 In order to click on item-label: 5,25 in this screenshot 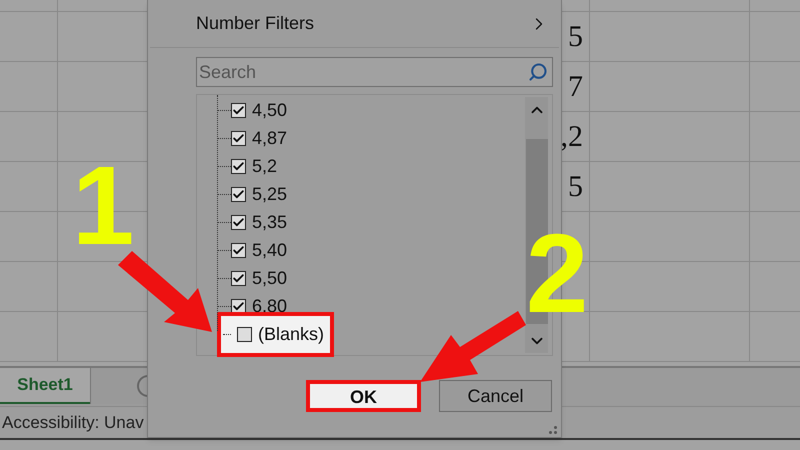, I will do `click(270, 194)`.